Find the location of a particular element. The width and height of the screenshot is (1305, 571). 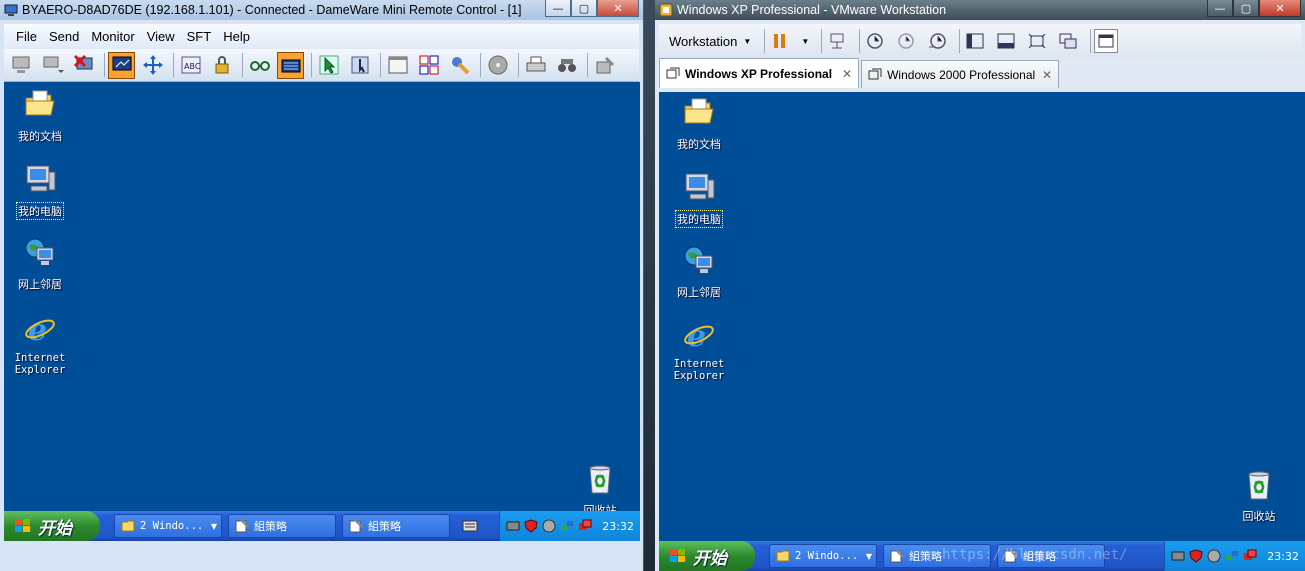

show-library-button is located at coordinates (975, 41).